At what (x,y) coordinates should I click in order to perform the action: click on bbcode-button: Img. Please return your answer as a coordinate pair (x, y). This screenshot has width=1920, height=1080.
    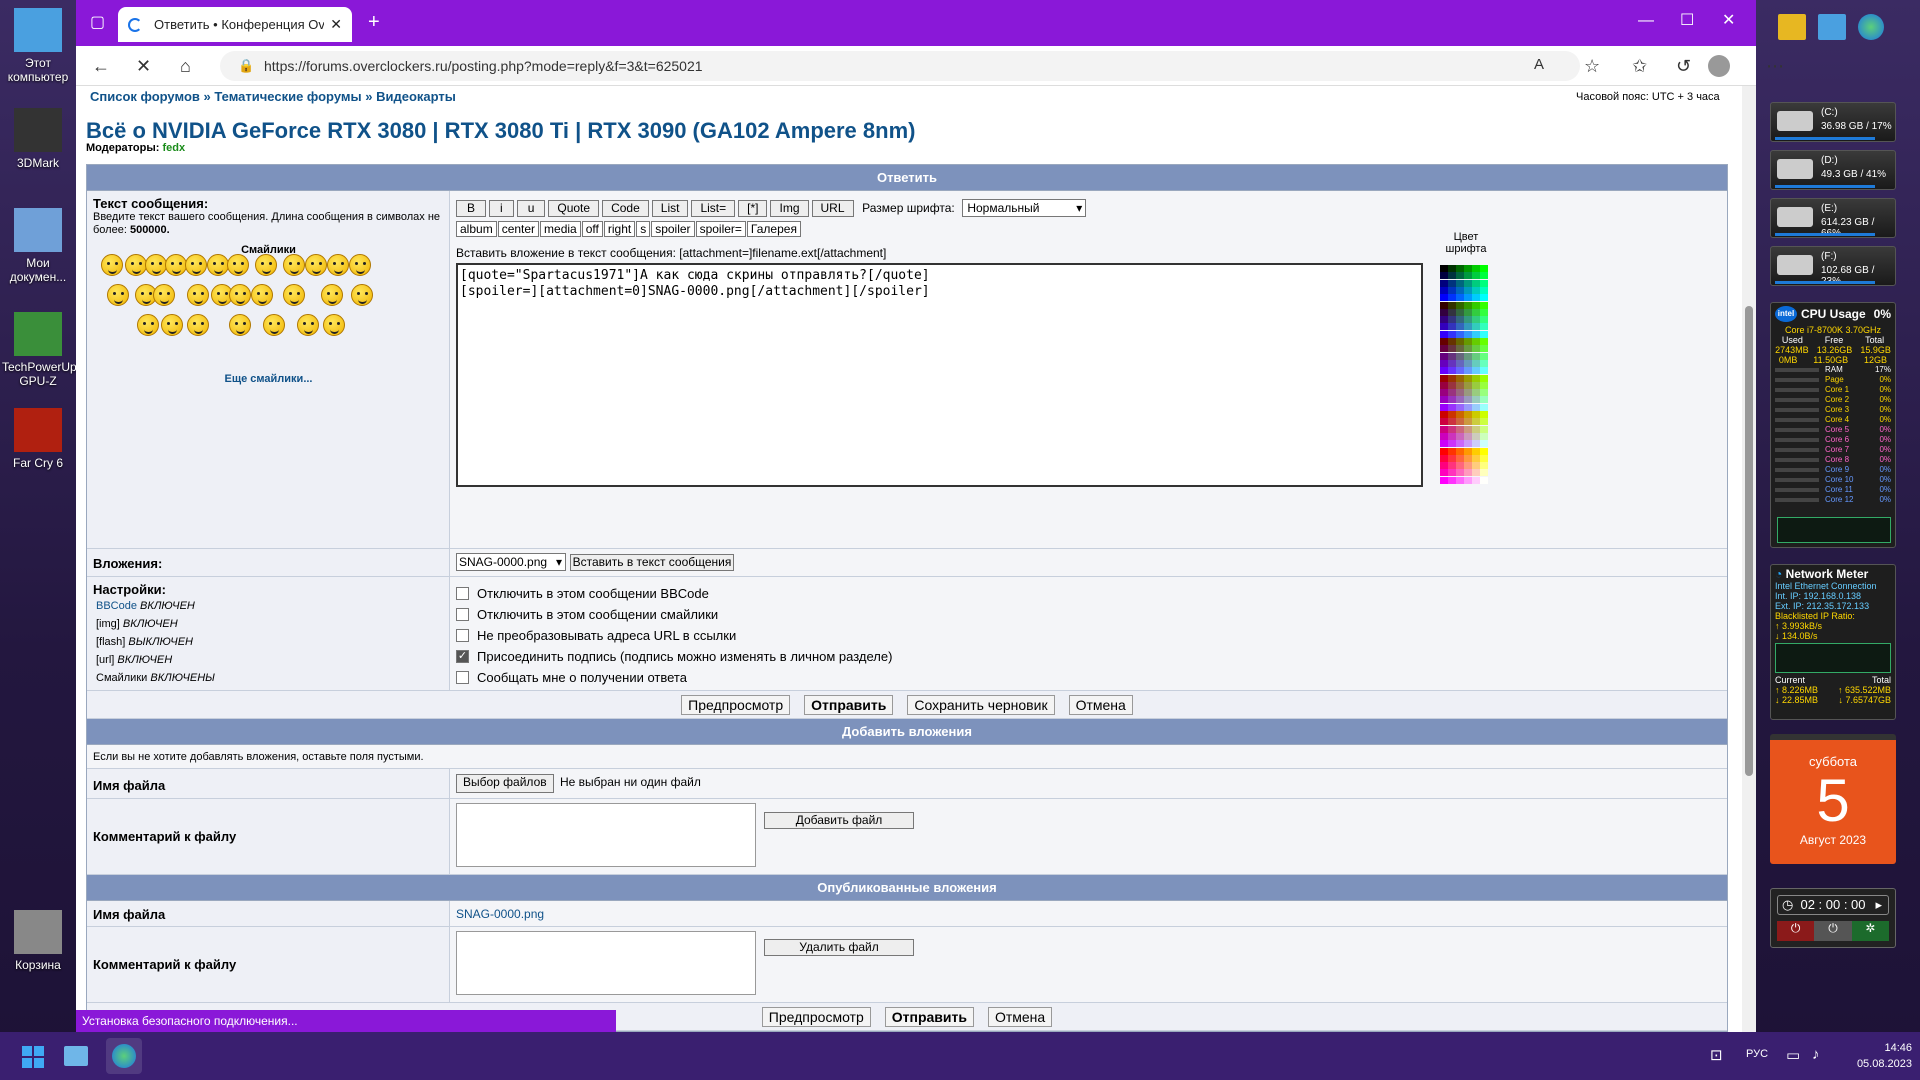
    Looking at the image, I should click on (789, 208).